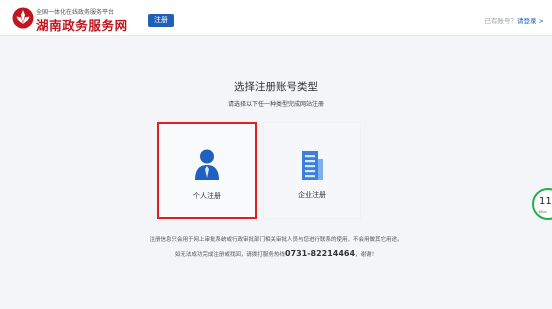 The height and width of the screenshot is (309, 552). What do you see at coordinates (207, 196) in the screenshot?
I see `personal-register-label: 个人注册` at bounding box center [207, 196].